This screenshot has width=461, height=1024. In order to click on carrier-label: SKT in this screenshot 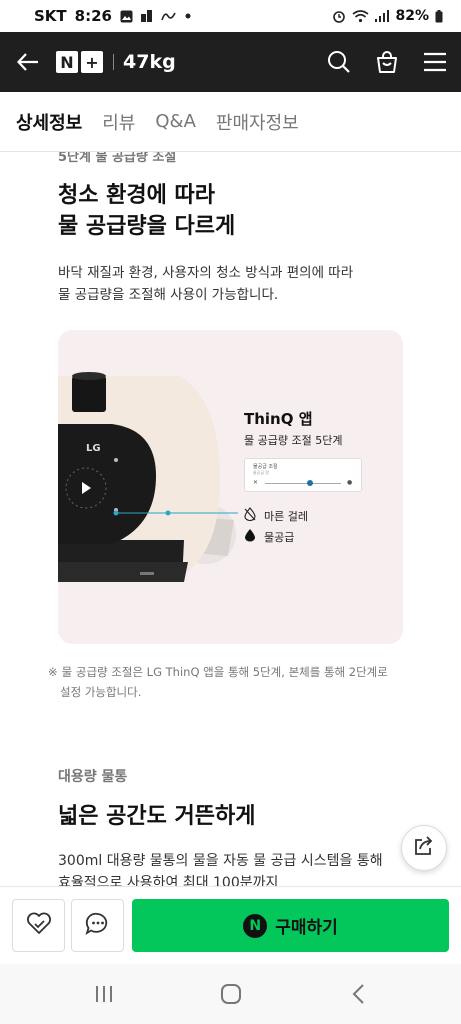, I will do `click(50, 16)`.